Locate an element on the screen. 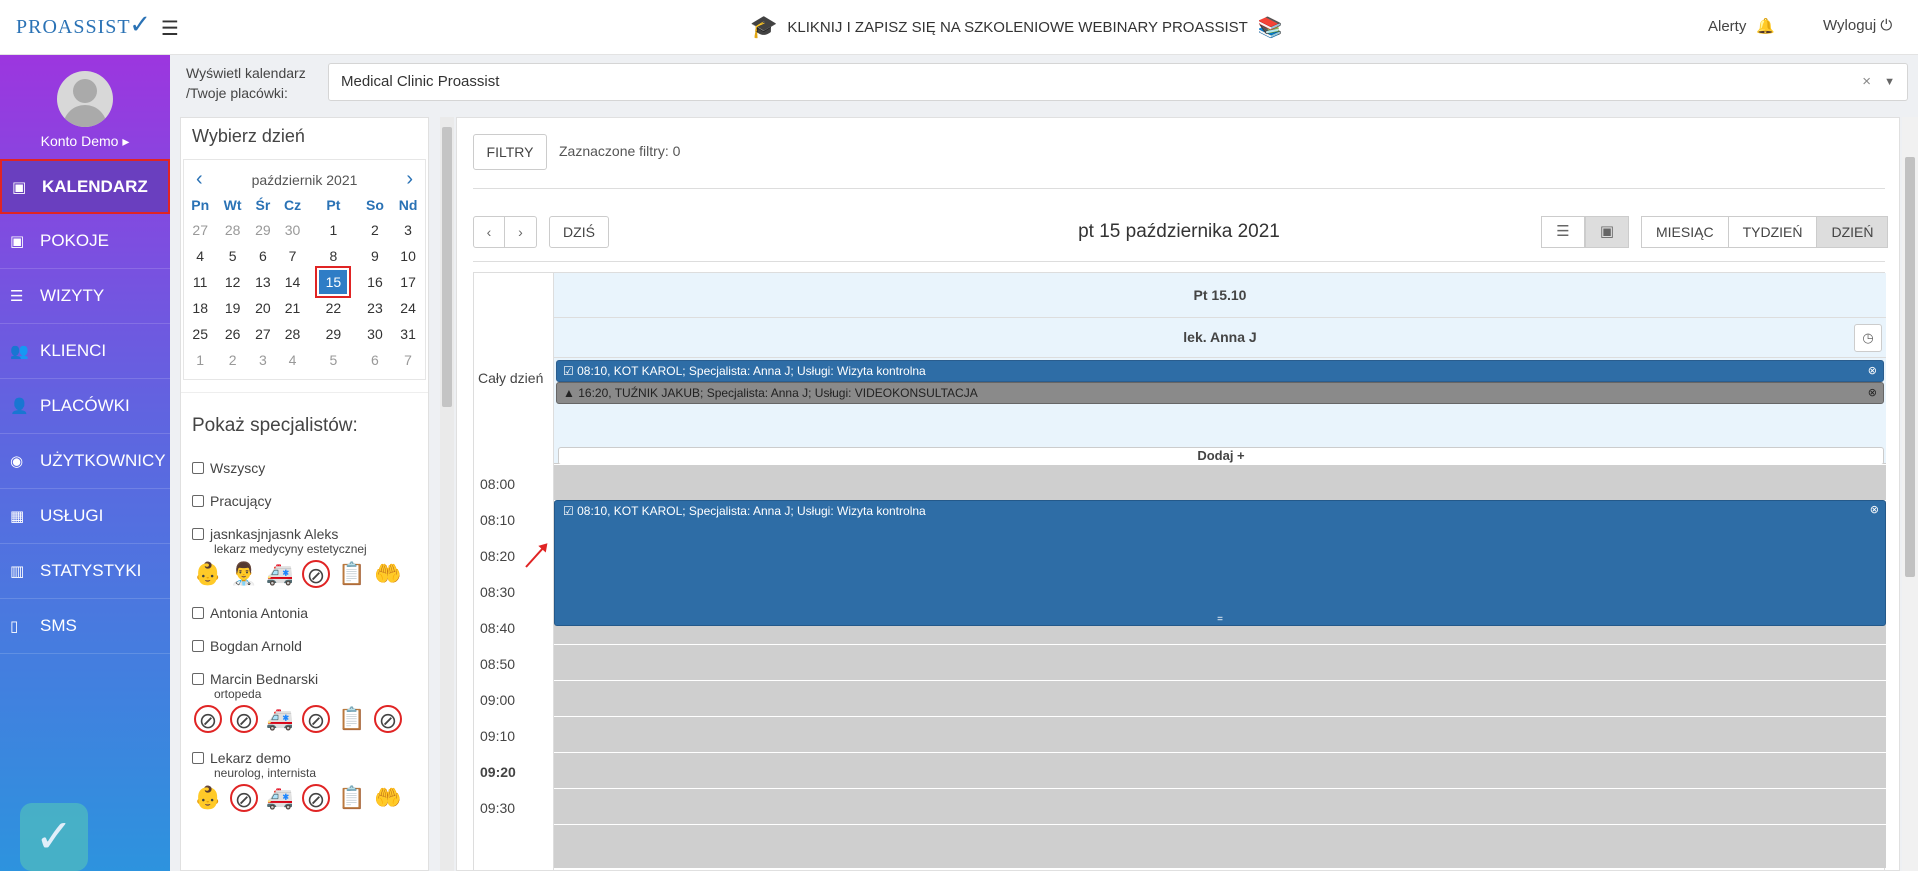 The width and height of the screenshot is (1918, 871). specialist-item: Pracujący is located at coordinates (304, 500).